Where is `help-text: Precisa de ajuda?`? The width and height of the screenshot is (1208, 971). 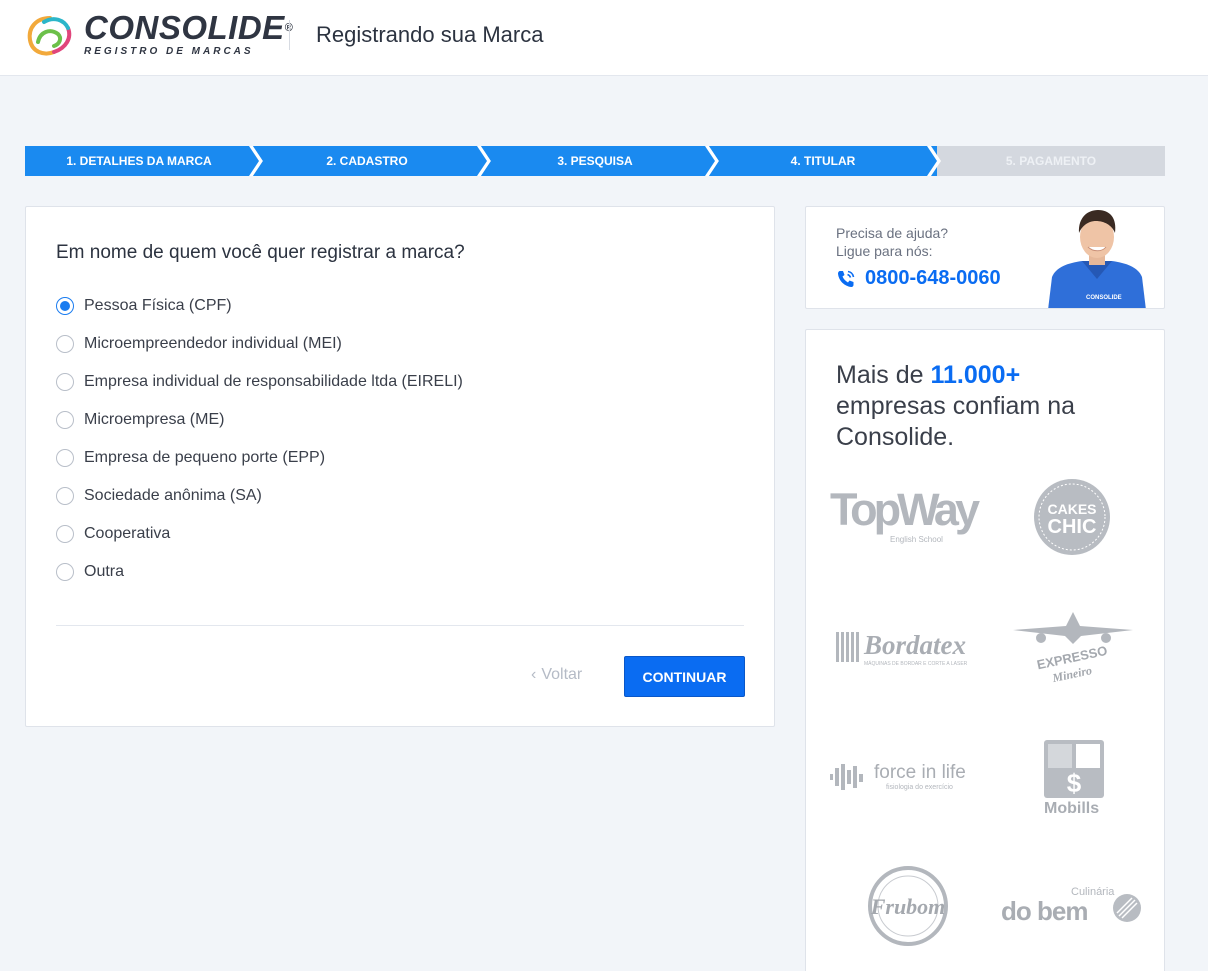 help-text: Precisa de ajuda? is located at coordinates (892, 233).